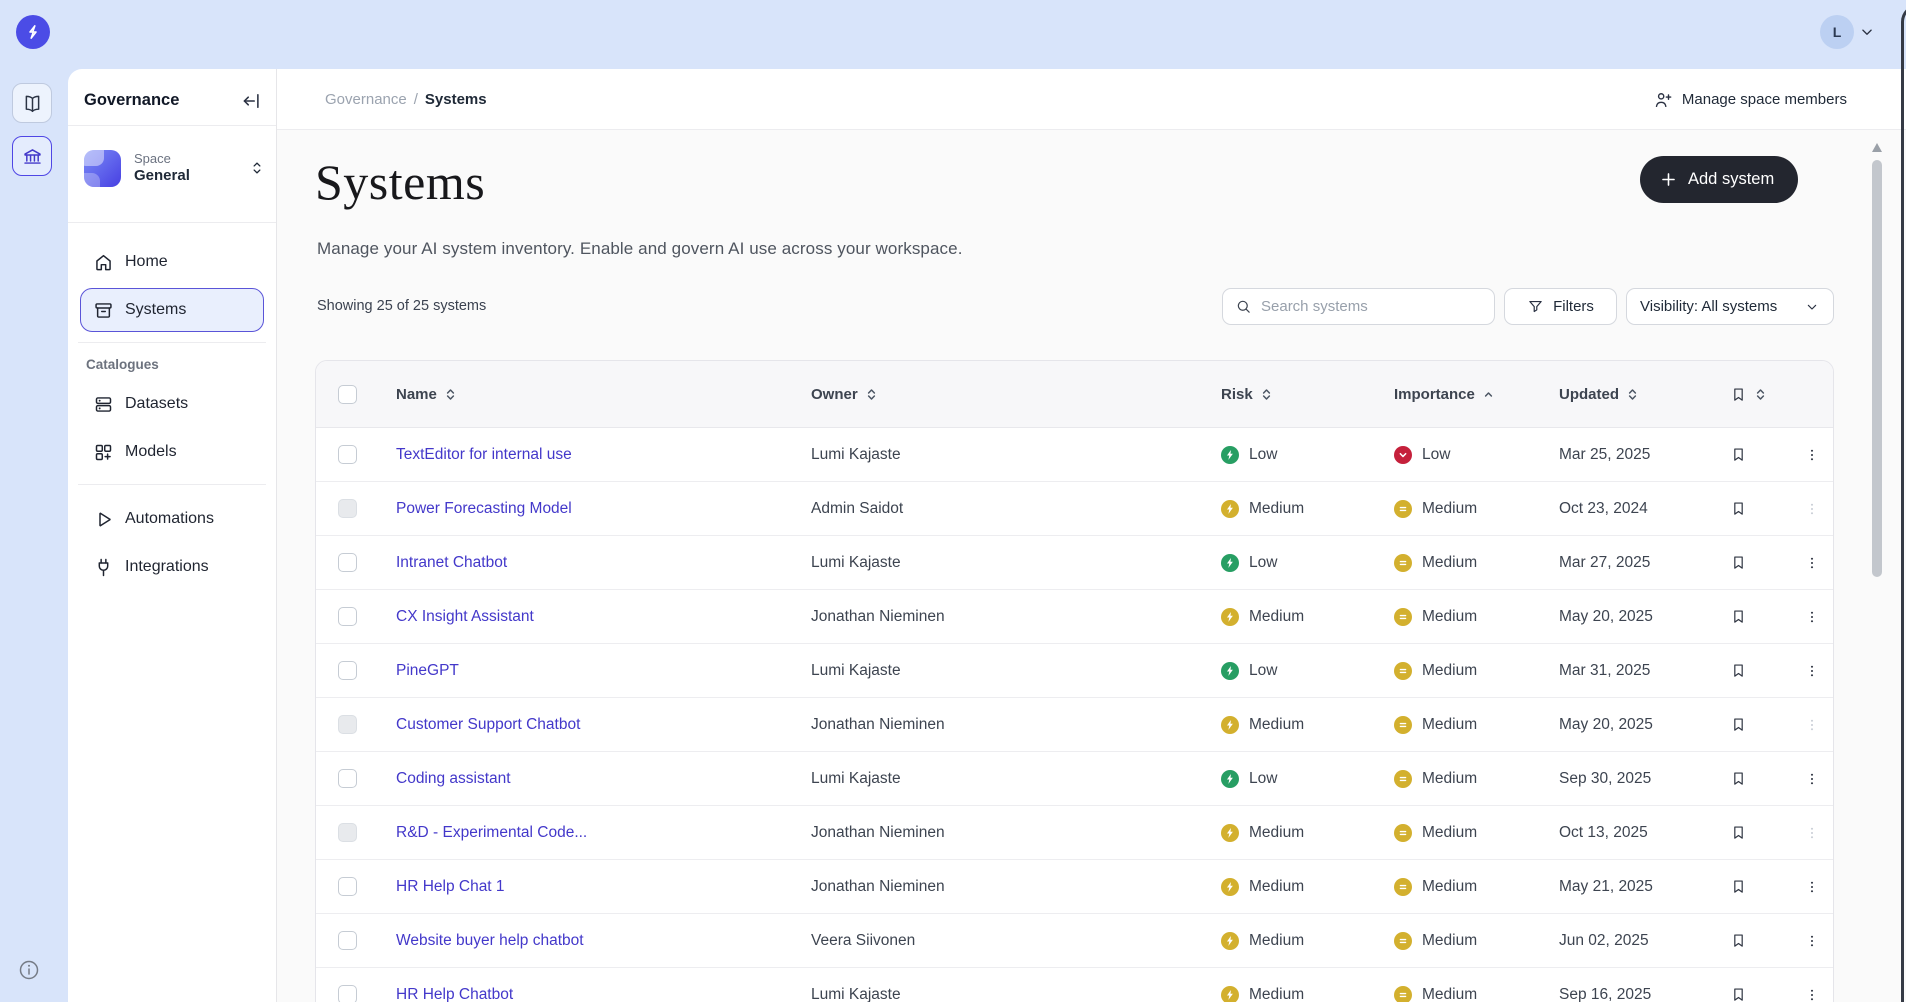 The width and height of the screenshot is (1906, 1002). What do you see at coordinates (1730, 306) in the screenshot?
I see `visibility-dropdown: Visibility: All systems` at bounding box center [1730, 306].